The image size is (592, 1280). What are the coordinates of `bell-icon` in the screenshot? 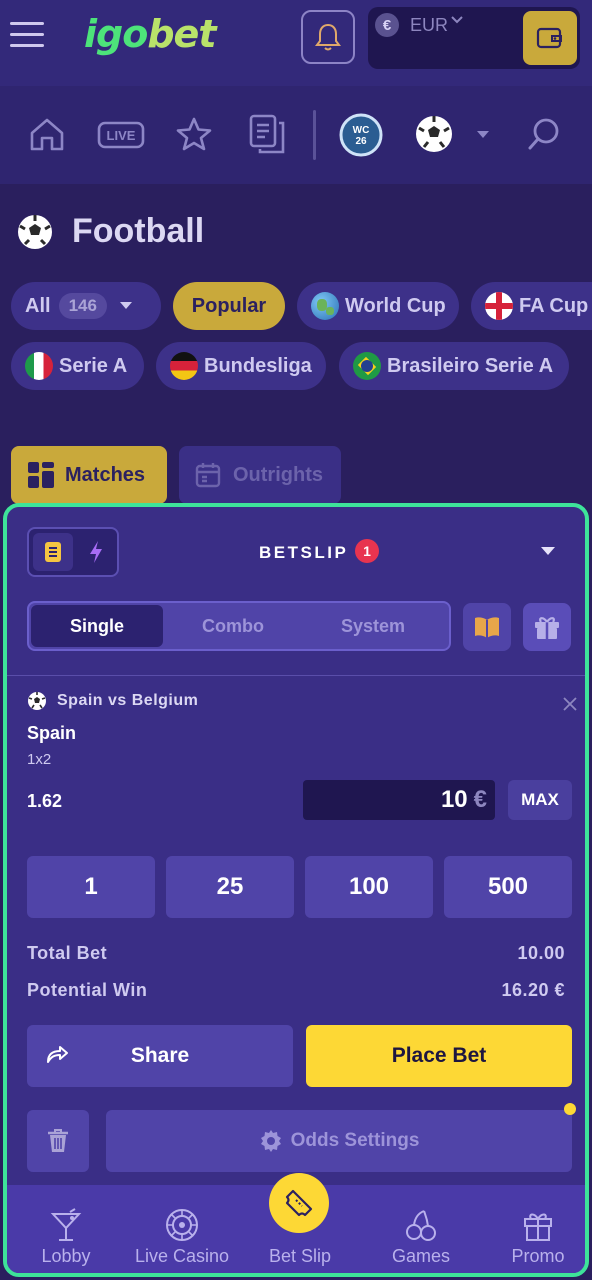 It's located at (328, 37).